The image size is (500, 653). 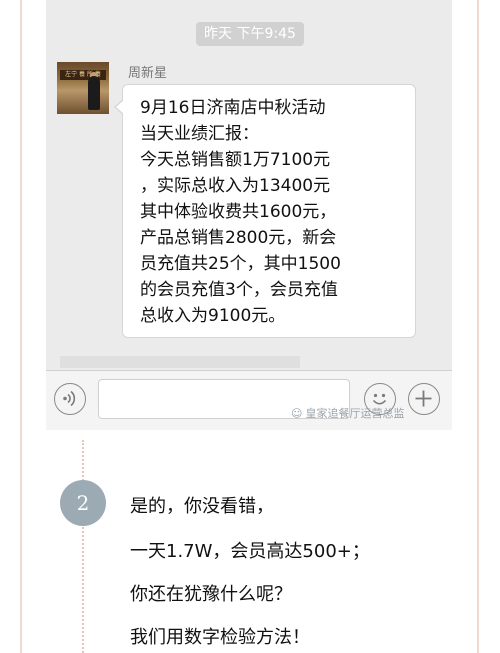 I want to click on message-line: ，实际总收入为13400元, so click(x=235, y=186).